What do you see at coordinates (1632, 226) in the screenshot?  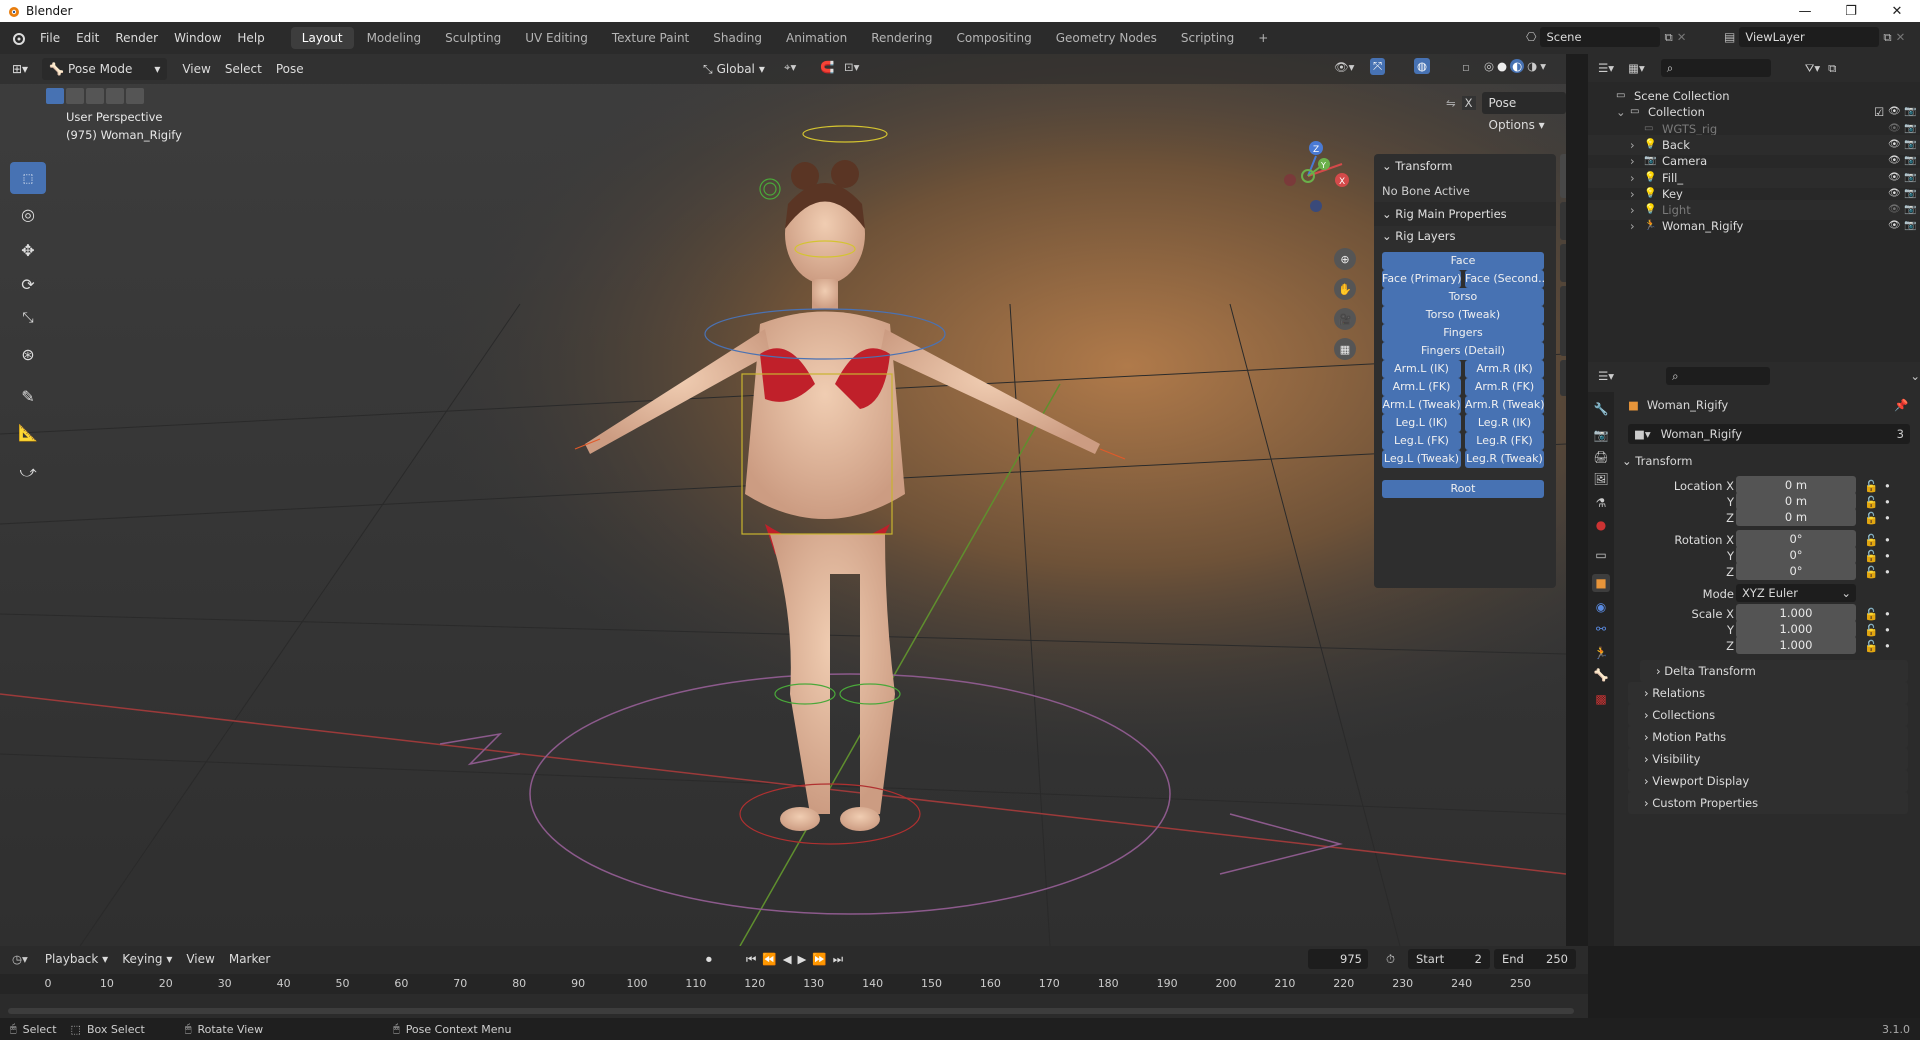 I see `expand-chevron-icon: ›` at bounding box center [1632, 226].